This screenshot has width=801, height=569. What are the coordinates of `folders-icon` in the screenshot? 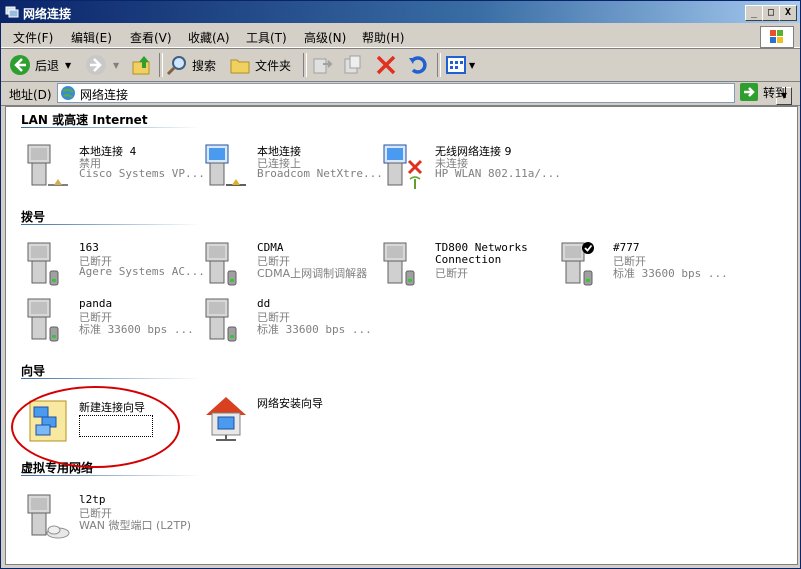 It's located at (240, 66).